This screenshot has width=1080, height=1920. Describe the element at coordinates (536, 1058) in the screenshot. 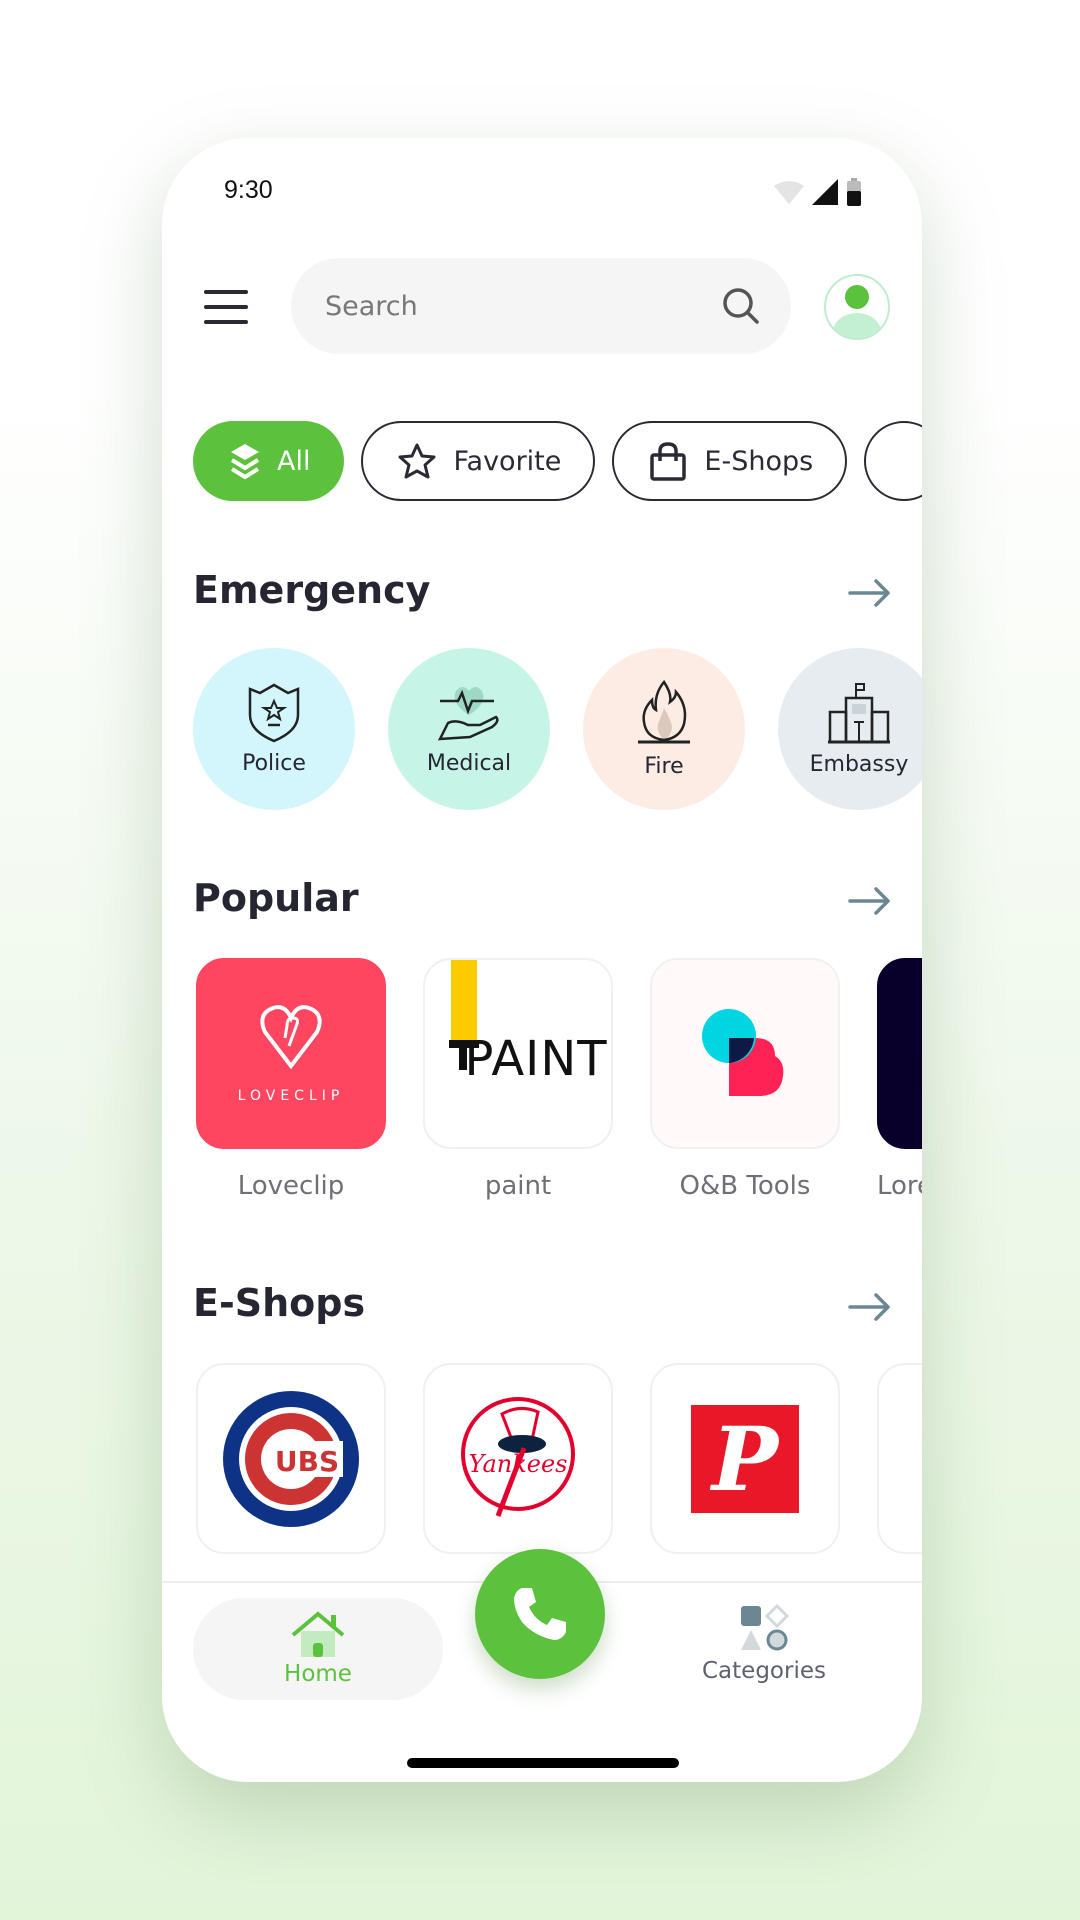

I see `paint-logo-text: PAINT` at that location.